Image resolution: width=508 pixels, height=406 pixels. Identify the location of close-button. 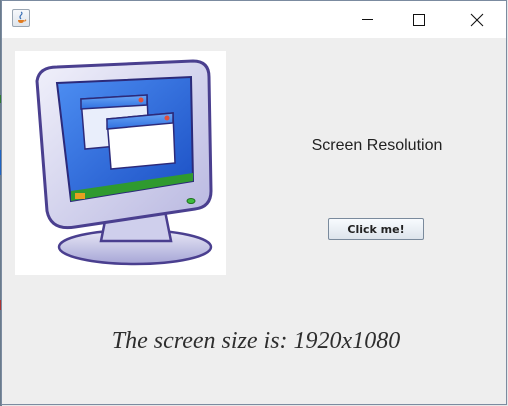
(476, 19).